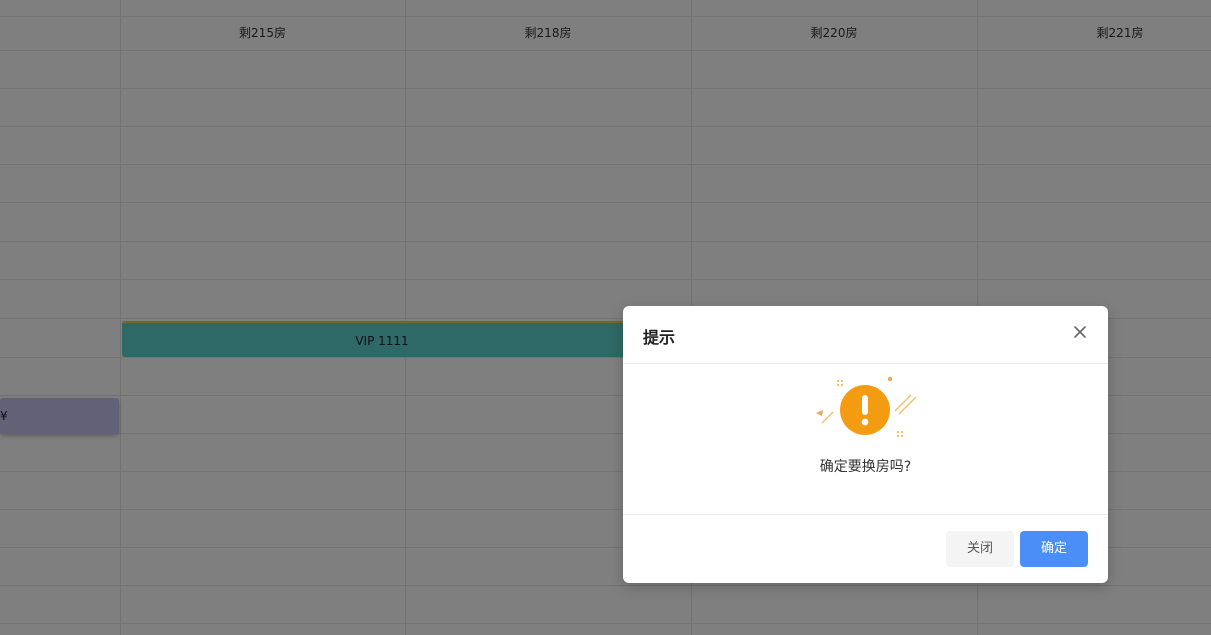 This screenshot has height=635, width=1211. What do you see at coordinates (1054, 549) in the screenshot?
I see `confirm-button: 确定` at bounding box center [1054, 549].